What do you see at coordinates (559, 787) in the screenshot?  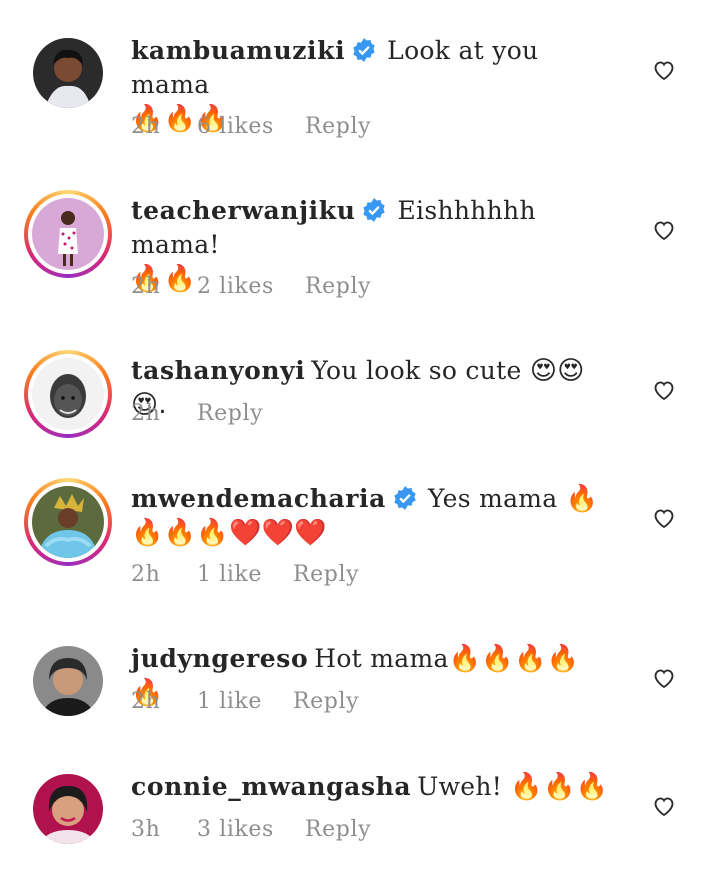 I see `comment-emoji: 🔥🔥🔥` at bounding box center [559, 787].